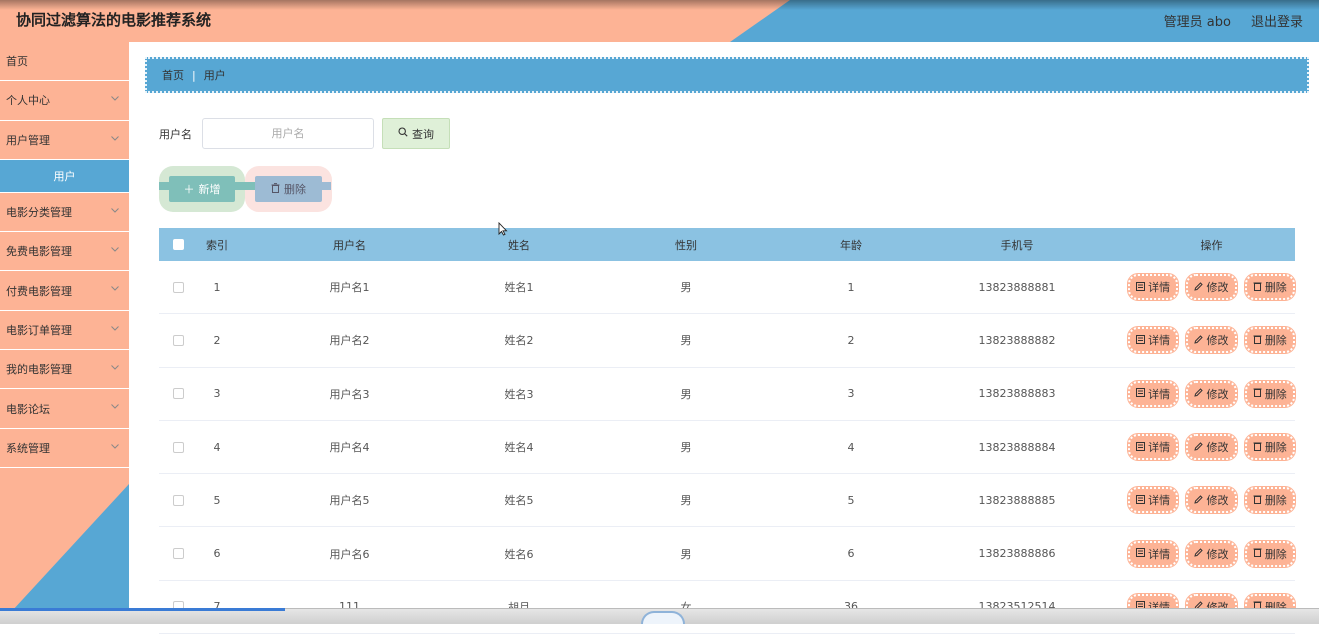 This screenshot has height=634, width=1319. What do you see at coordinates (727, 288) in the screenshot?
I see `table-row: 1 用户名1 姓名1 男 1 13823888881 详情 修改 删除` at bounding box center [727, 288].